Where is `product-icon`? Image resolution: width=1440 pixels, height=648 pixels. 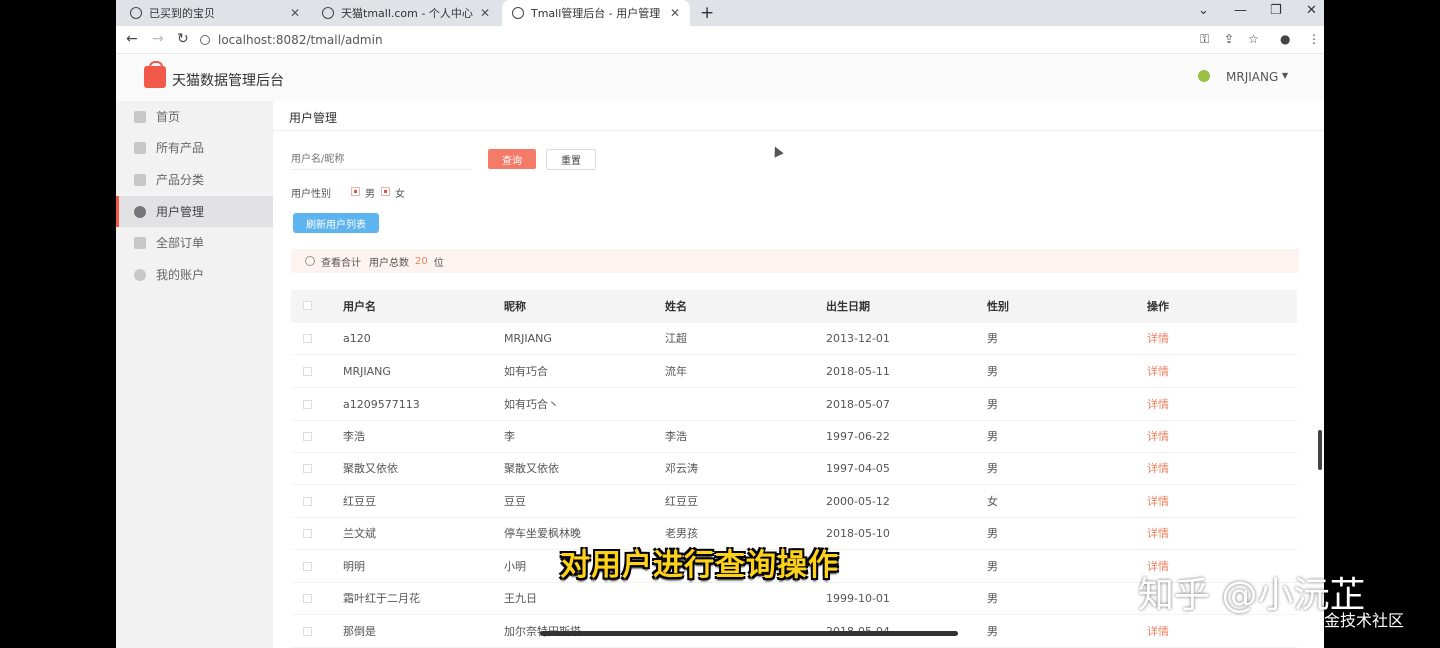 product-icon is located at coordinates (140, 147).